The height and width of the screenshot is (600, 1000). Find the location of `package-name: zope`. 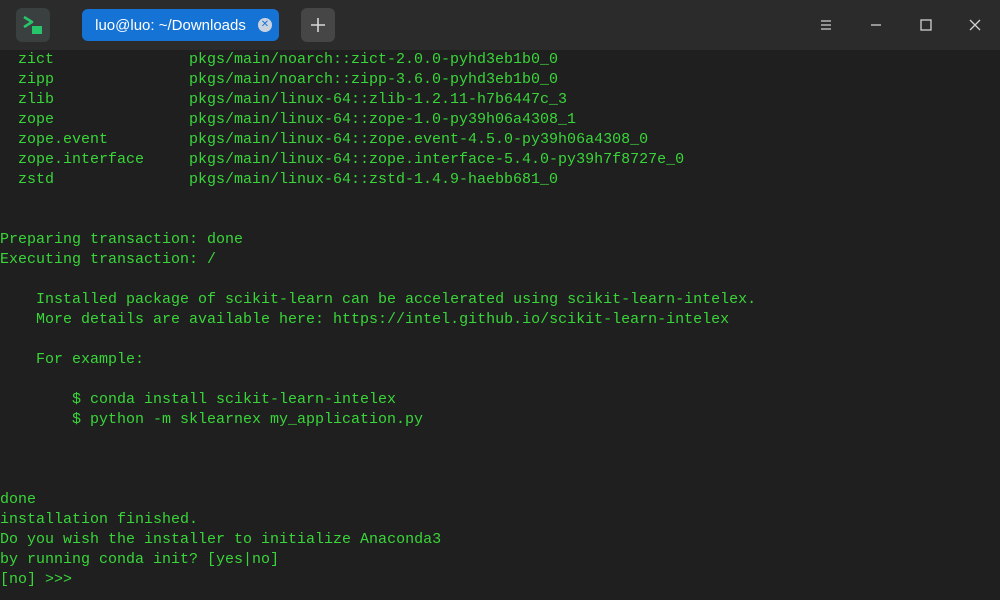

package-name: zope is located at coordinates (36, 119).